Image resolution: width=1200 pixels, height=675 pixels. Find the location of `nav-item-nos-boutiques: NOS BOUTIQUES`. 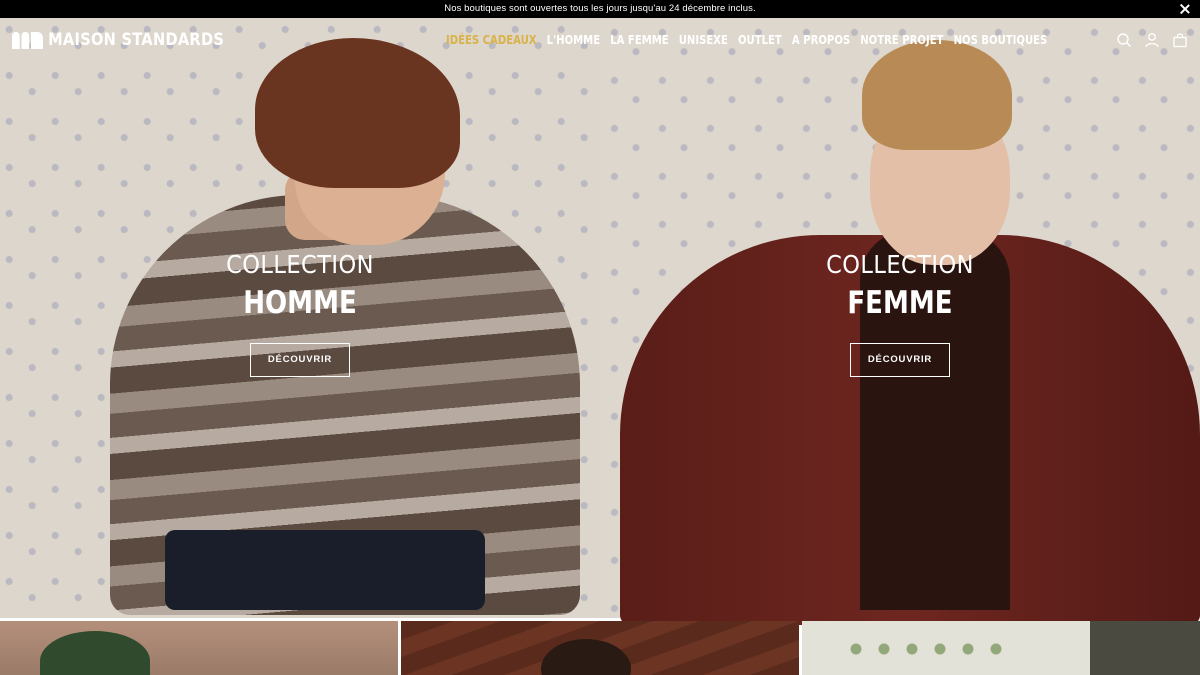

nav-item-nos-boutiques: NOS BOUTIQUES is located at coordinates (1001, 40).